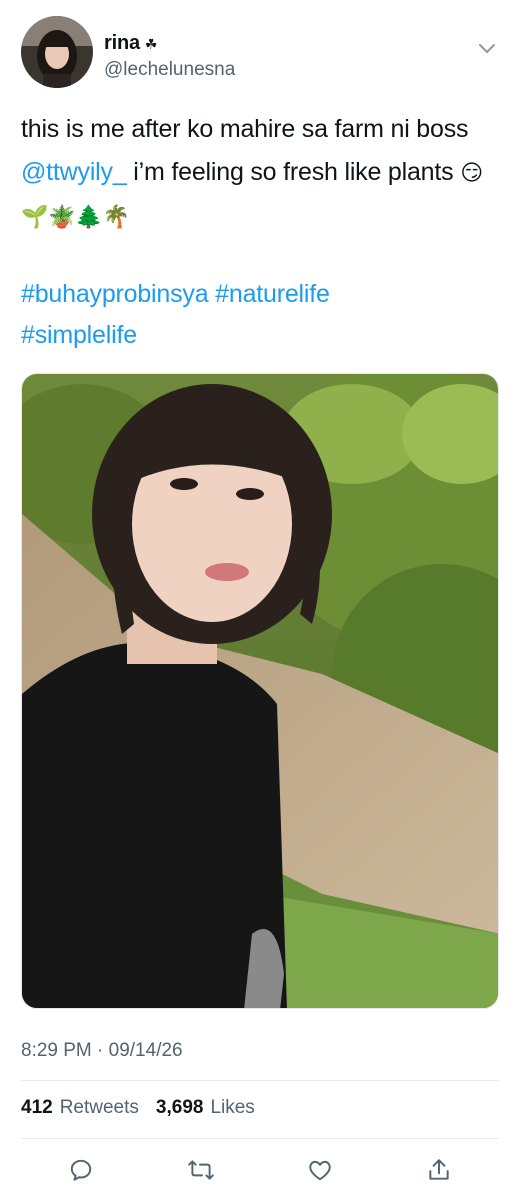  I want to click on name-row: rina ☘, so click(130, 43).